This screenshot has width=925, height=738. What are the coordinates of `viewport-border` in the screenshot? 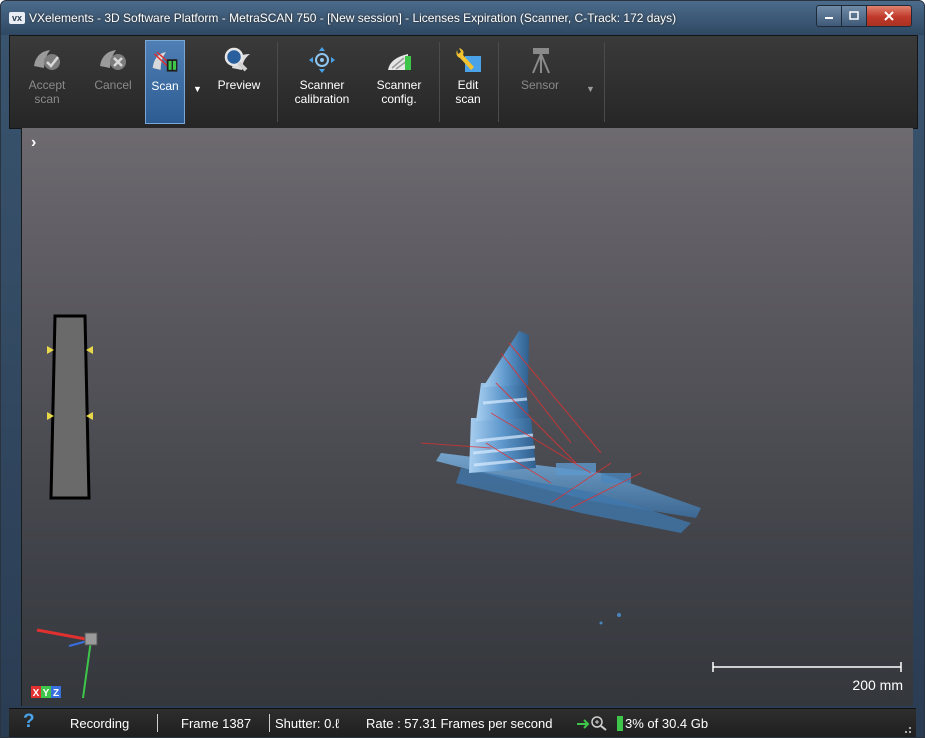 It's located at (21, 417).